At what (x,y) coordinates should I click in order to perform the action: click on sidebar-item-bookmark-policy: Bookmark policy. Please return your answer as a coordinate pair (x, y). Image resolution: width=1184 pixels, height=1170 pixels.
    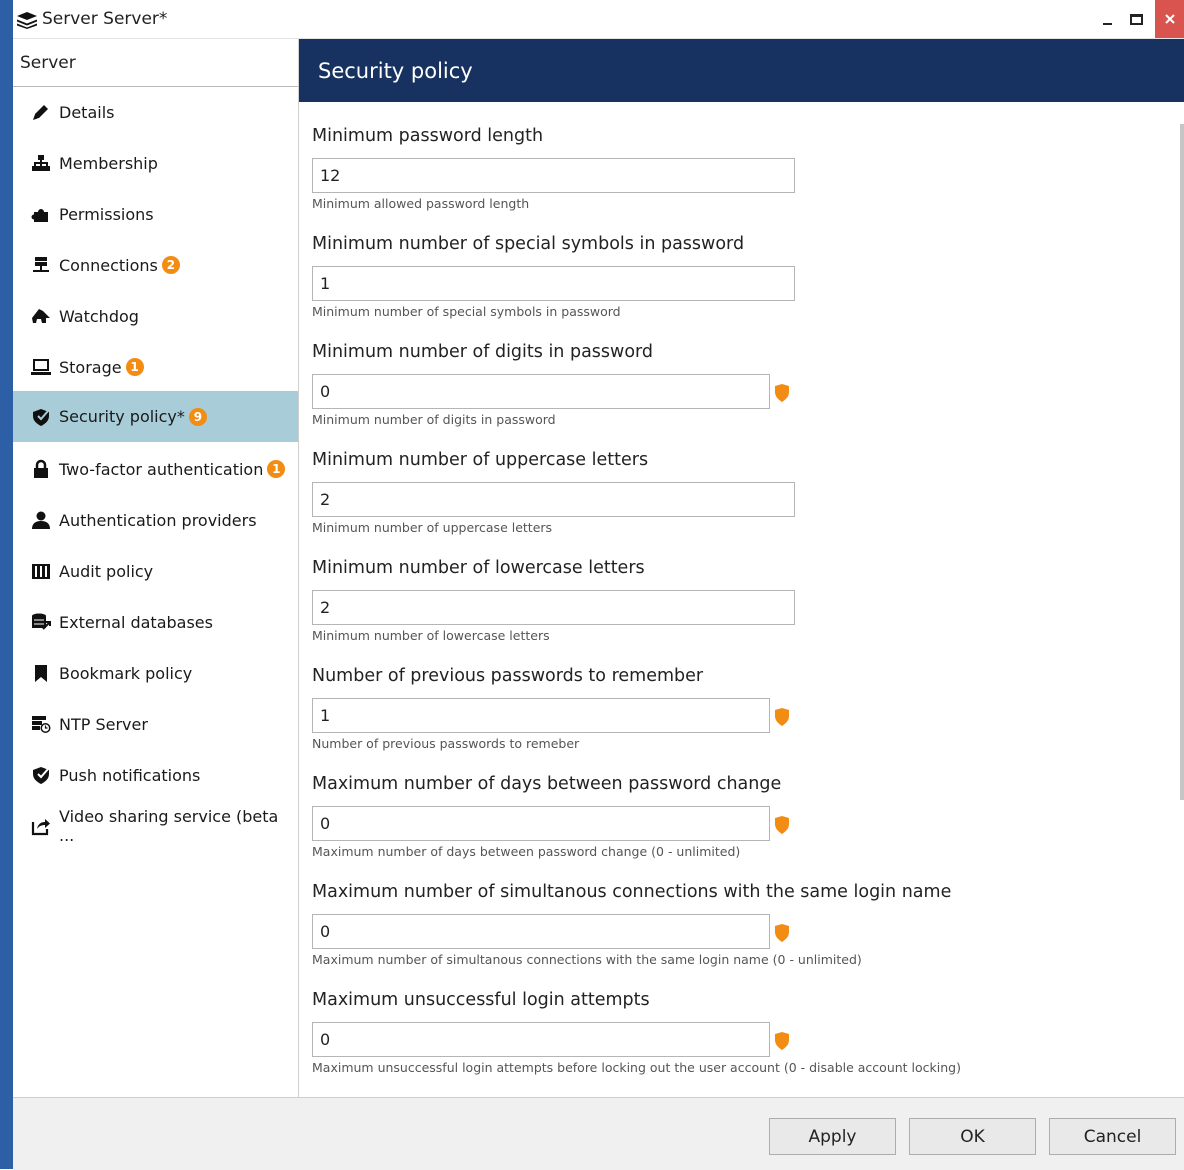
    Looking at the image, I should click on (155, 673).